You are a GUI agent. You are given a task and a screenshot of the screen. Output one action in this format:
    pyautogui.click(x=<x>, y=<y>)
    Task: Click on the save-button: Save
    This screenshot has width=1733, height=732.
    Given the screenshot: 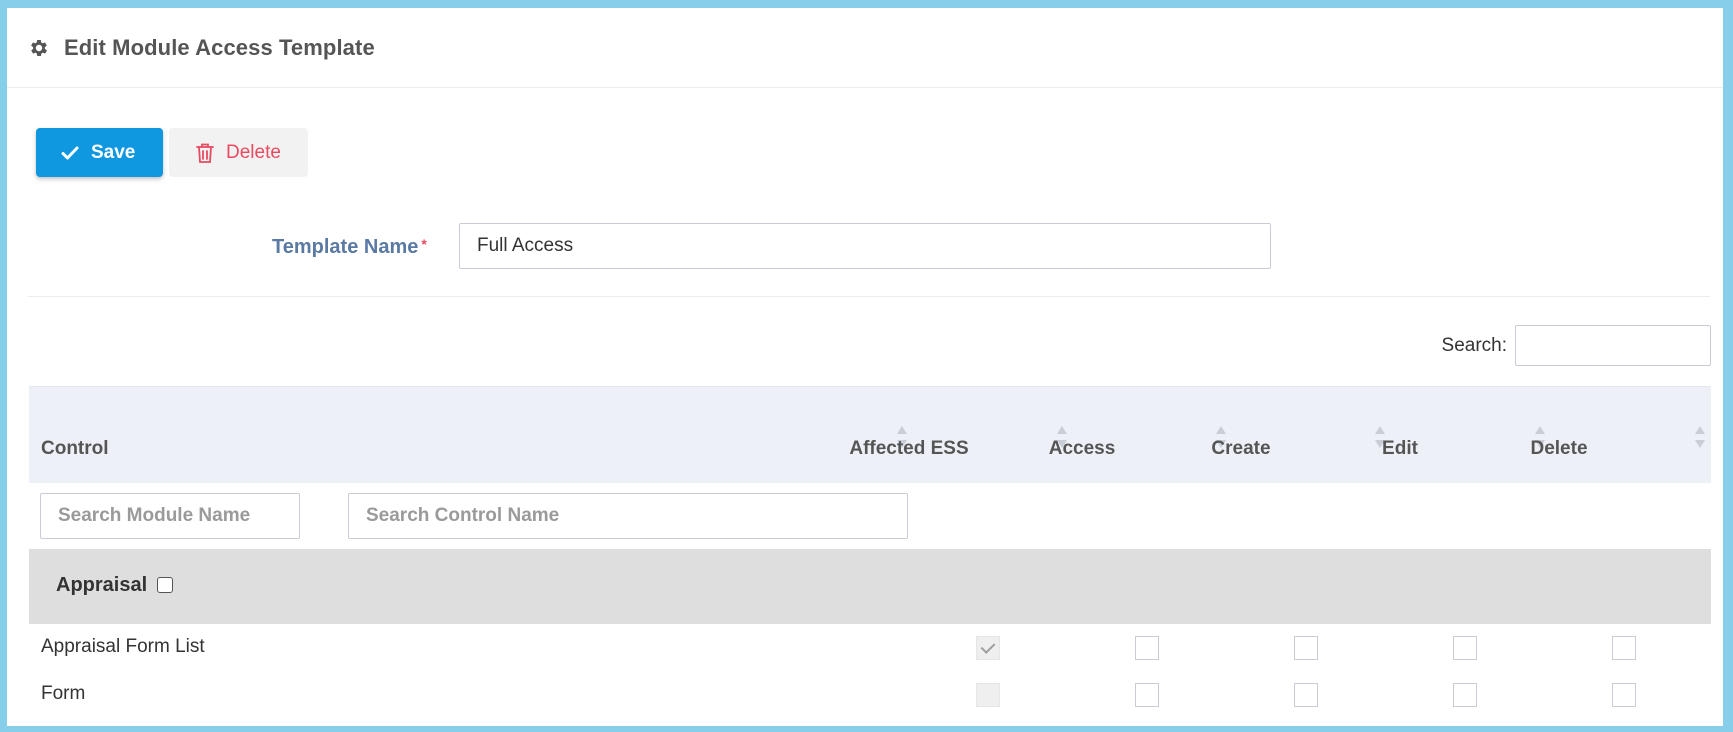 What is the action you would take?
    pyautogui.click(x=99, y=152)
    